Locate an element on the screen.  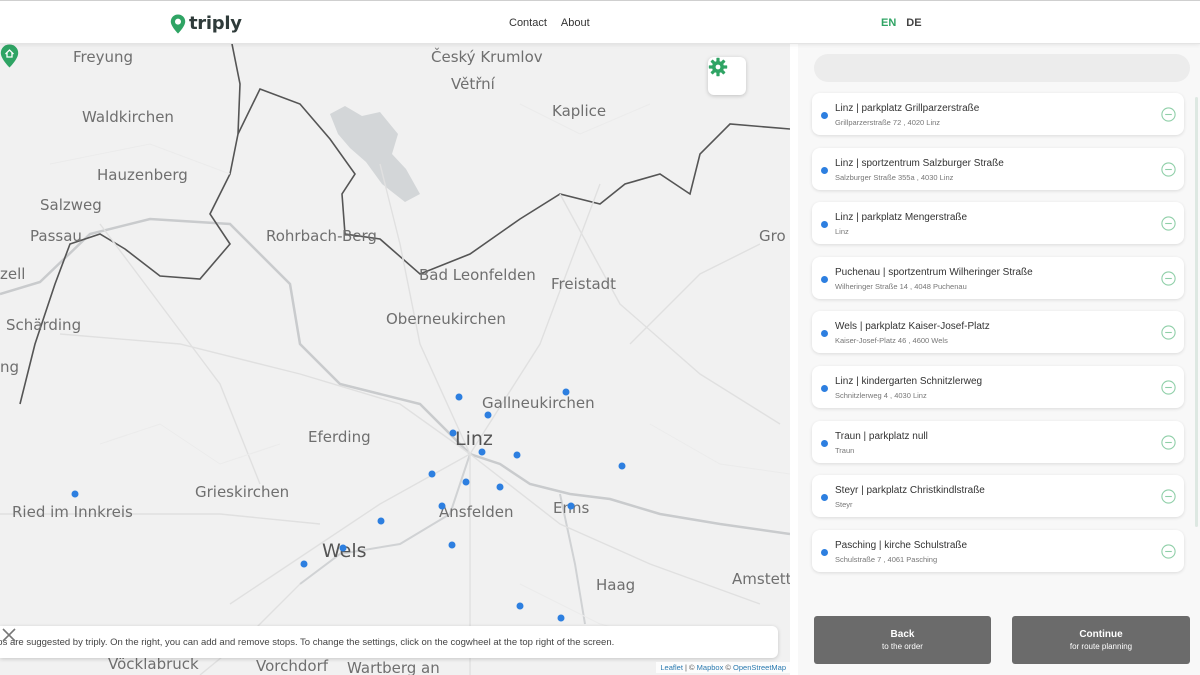
map-label-ansfelden: Ansfelden is located at coordinates (476, 512).